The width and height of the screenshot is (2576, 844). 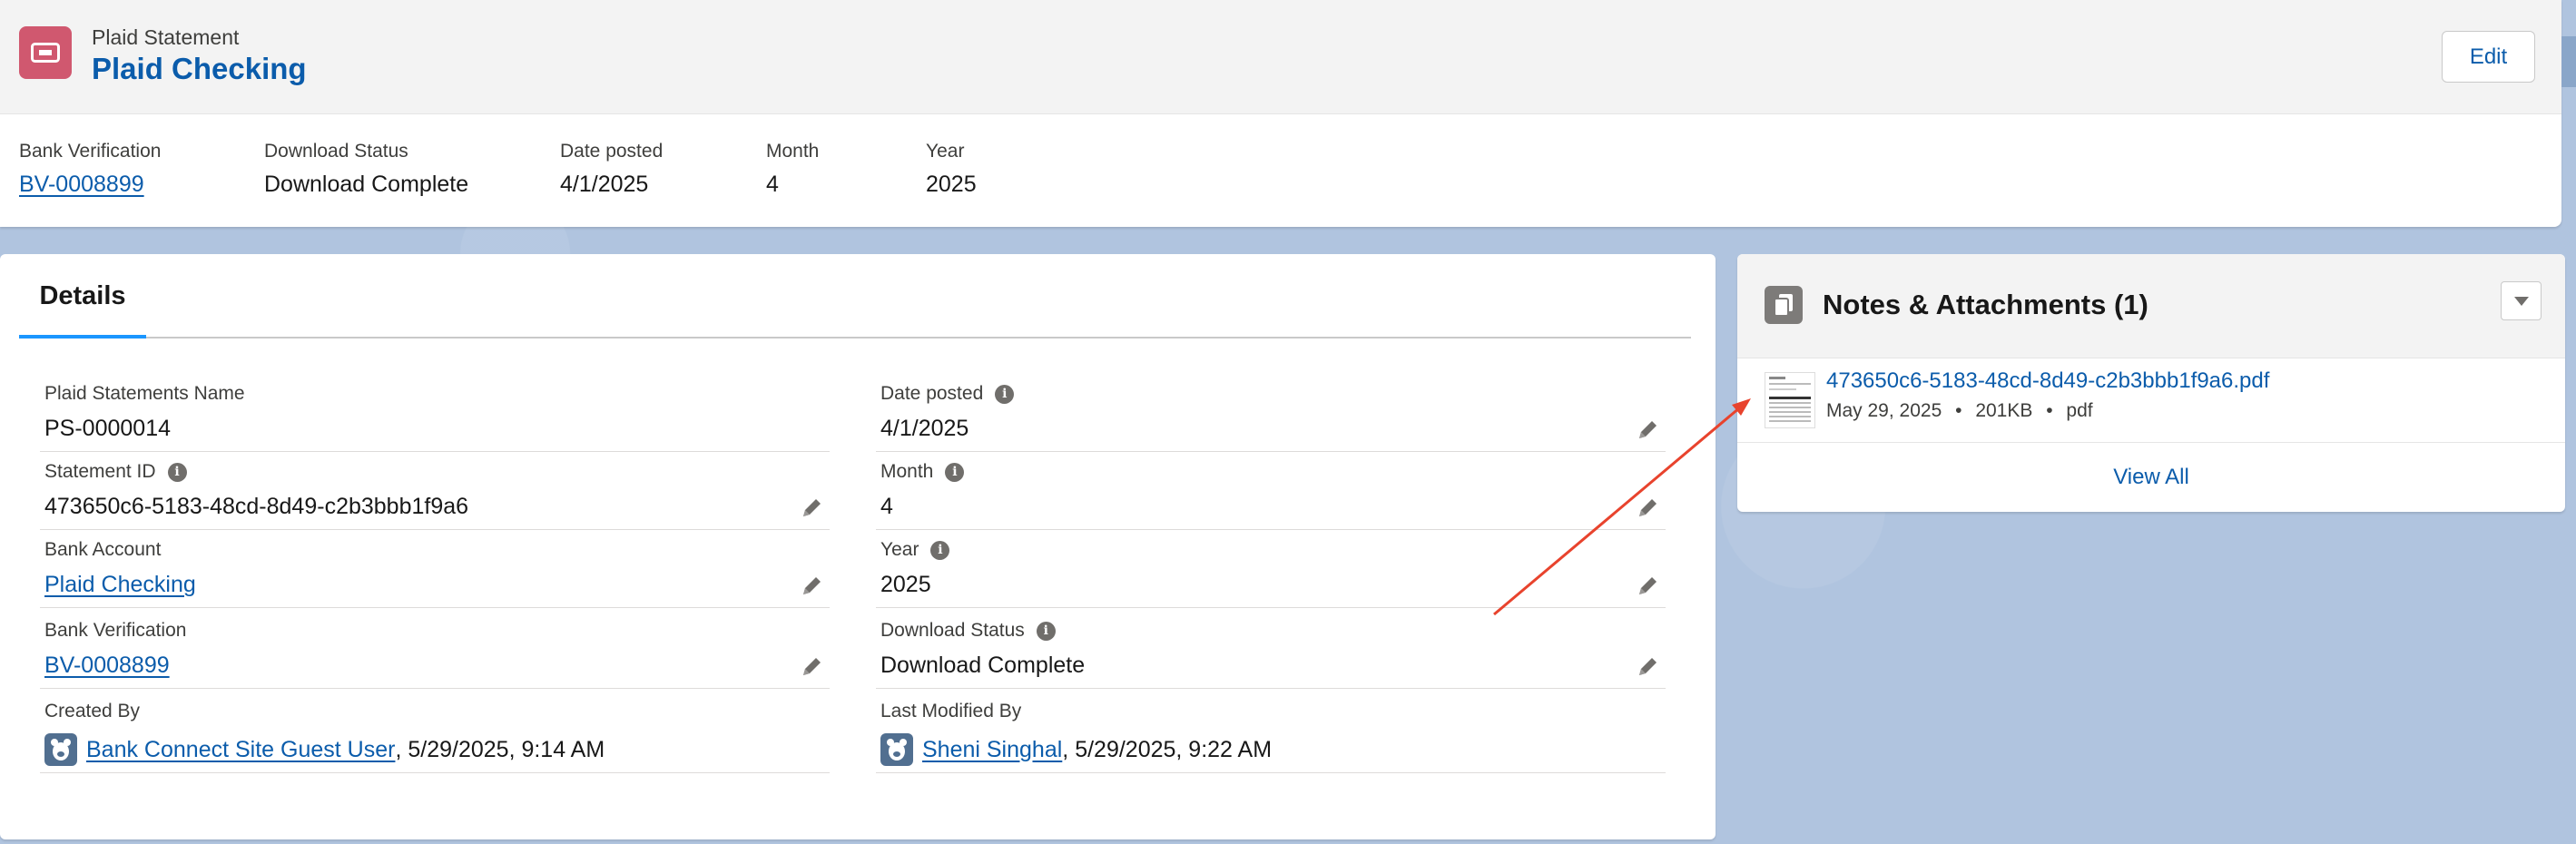 I want to click on attachment-meta: May 29, 2025 • 201KB • pdf, so click(x=1959, y=411).